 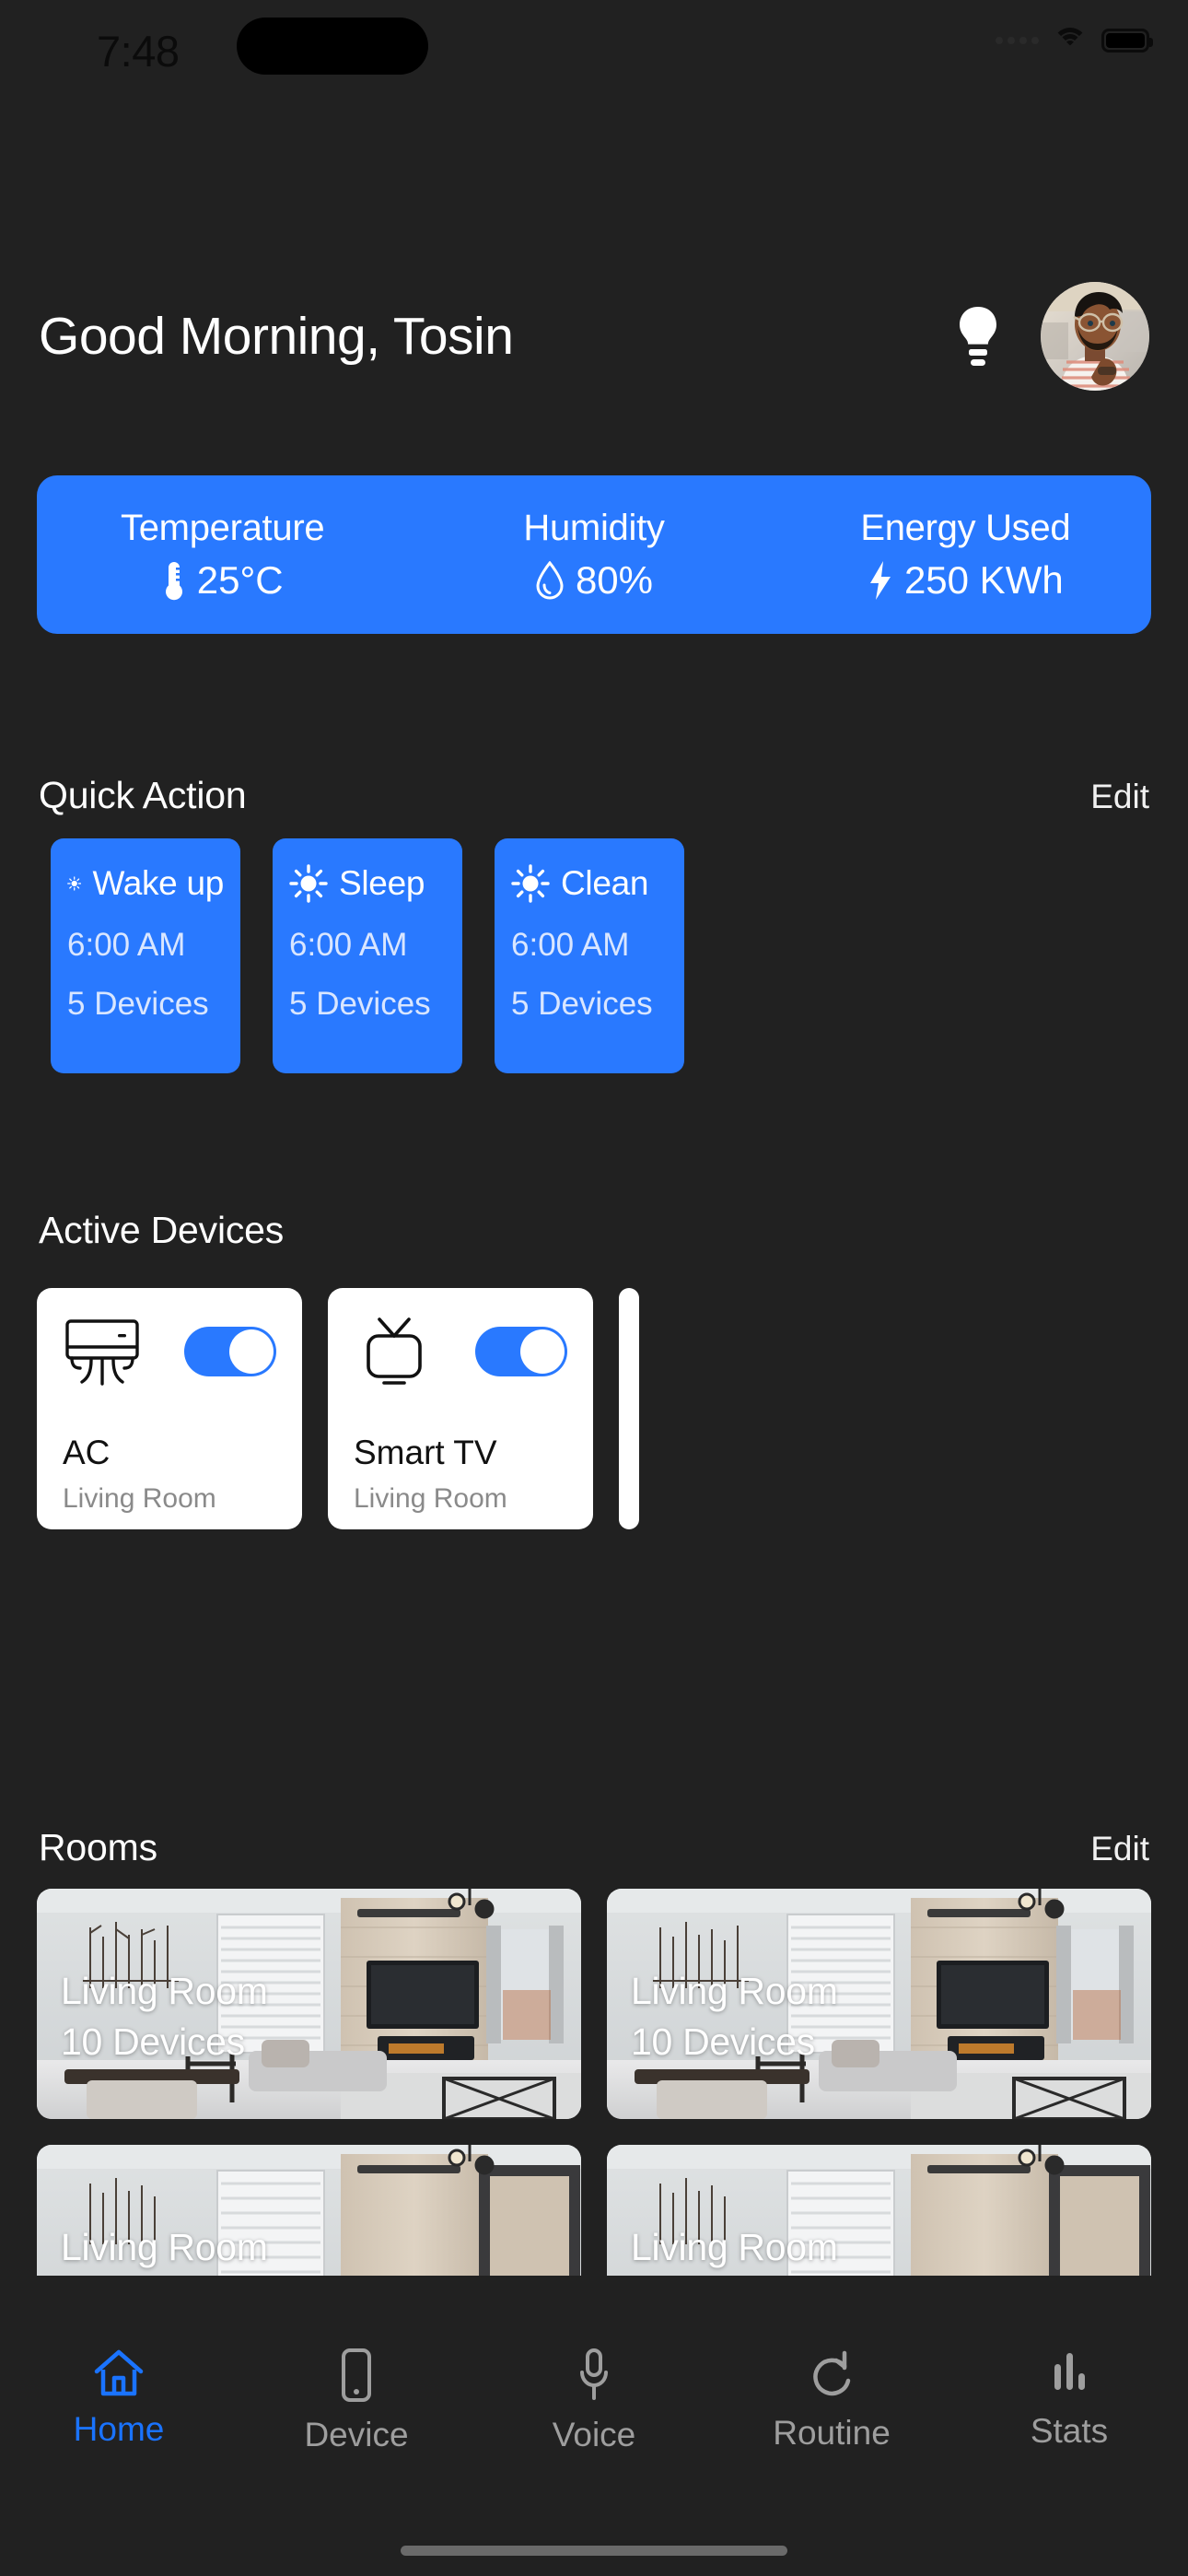 I want to click on device-card: Smart TV Living Room, so click(x=460, y=1408).